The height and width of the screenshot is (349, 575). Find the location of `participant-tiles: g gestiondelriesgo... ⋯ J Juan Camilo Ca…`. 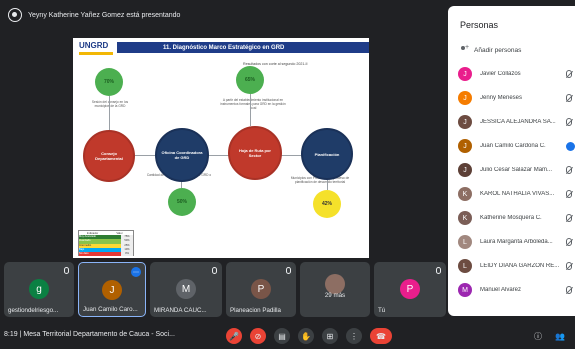

participant-tiles: g gestiondelriesgo... ⋯ J Juan Camilo Ca… is located at coordinates (224, 290).